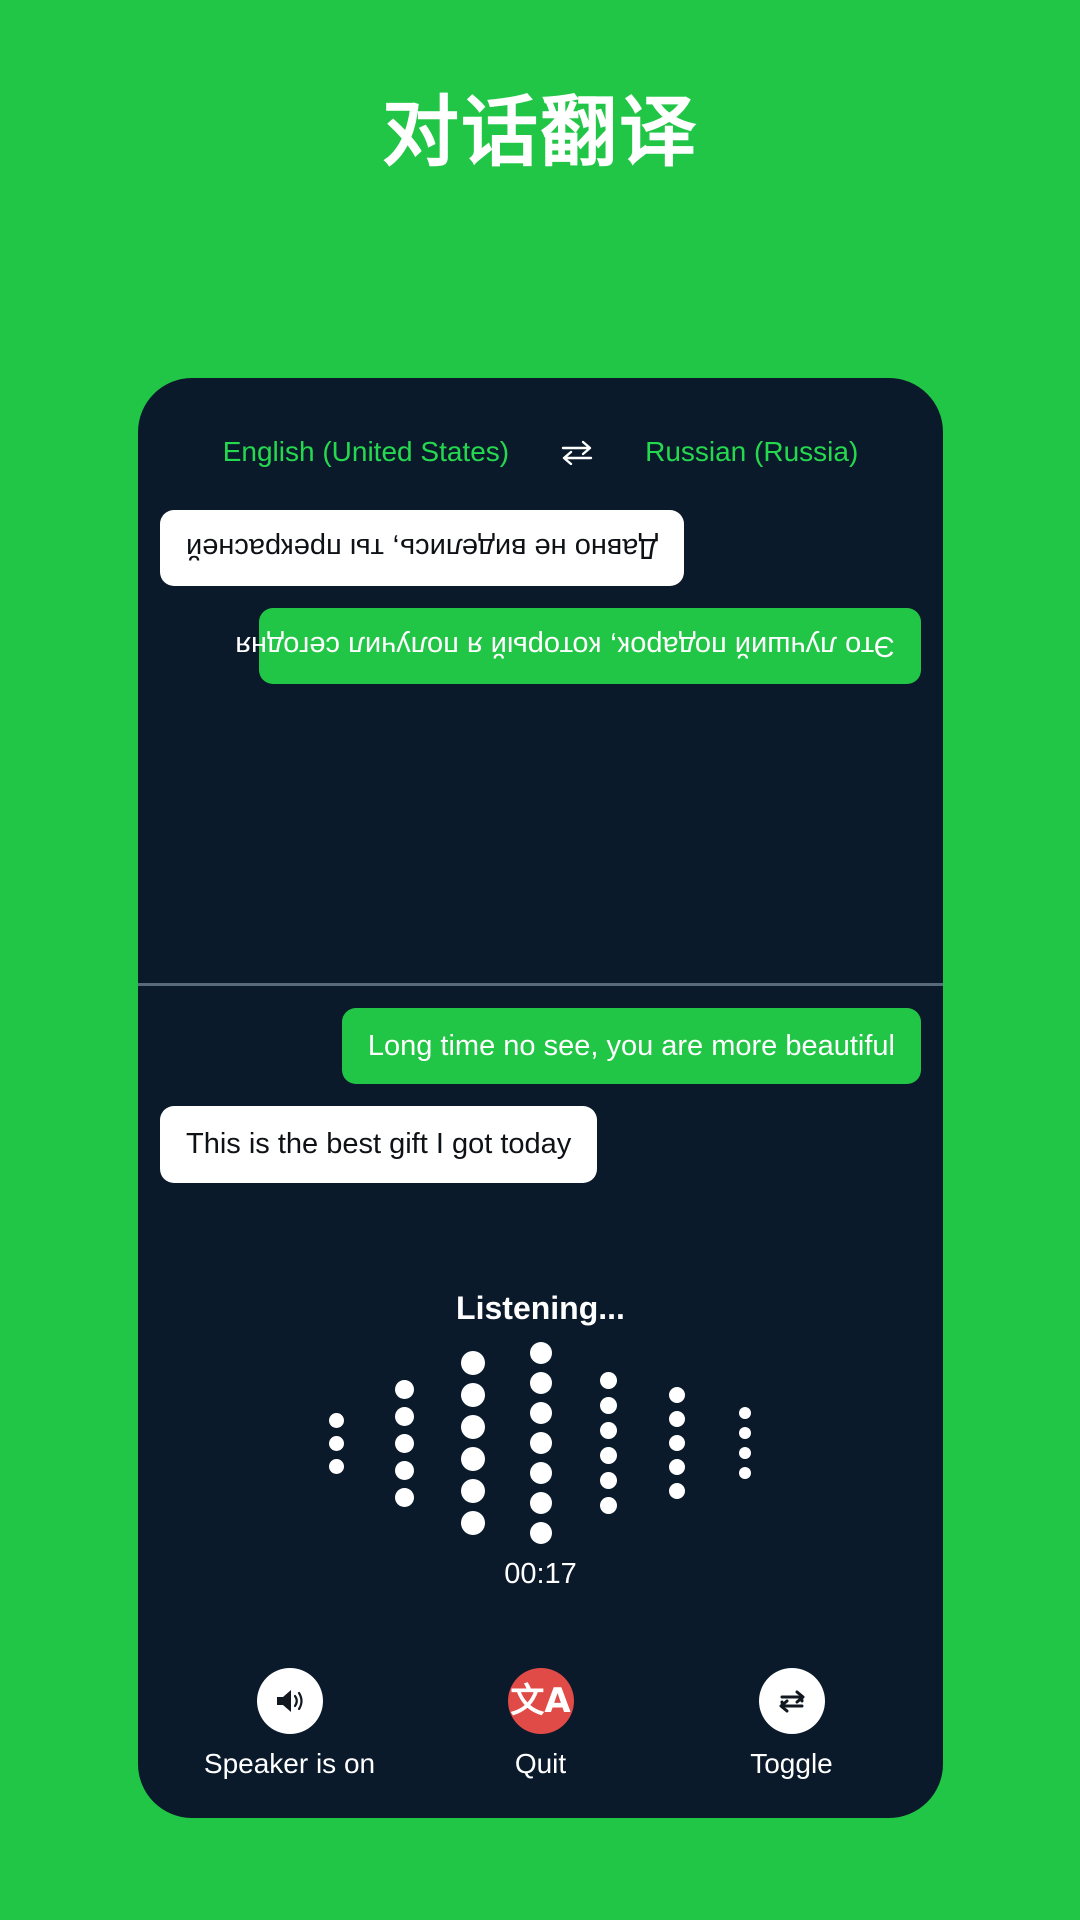 The width and height of the screenshot is (1080, 1920). I want to click on message-bubble-local-1: Long time no see, you are more beautiful, so click(631, 1046).